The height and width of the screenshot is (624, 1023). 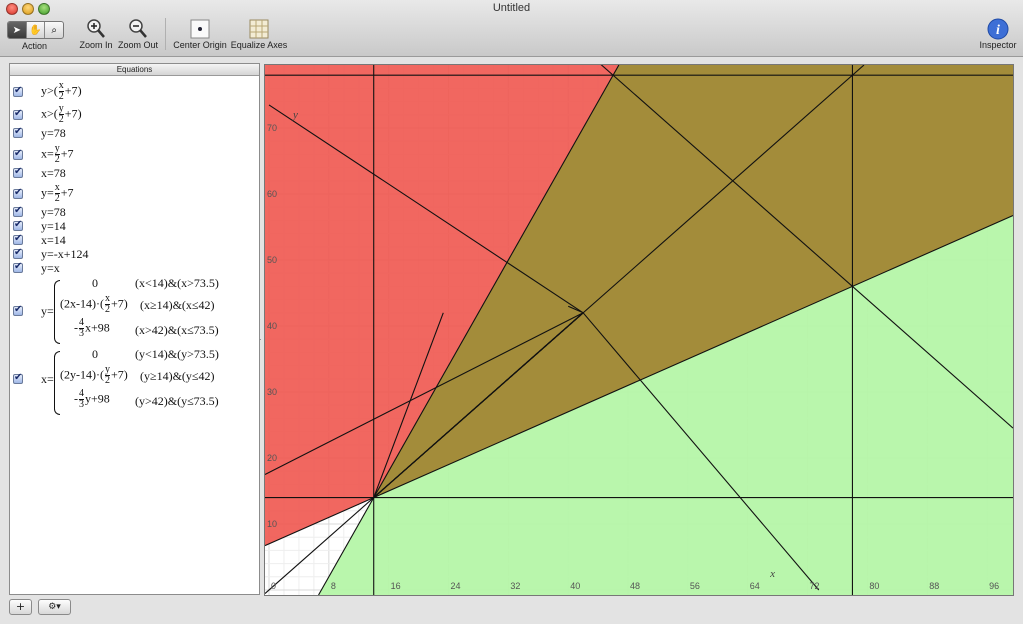 What do you see at coordinates (96, 28) in the screenshot?
I see `zoom-in-icon` at bounding box center [96, 28].